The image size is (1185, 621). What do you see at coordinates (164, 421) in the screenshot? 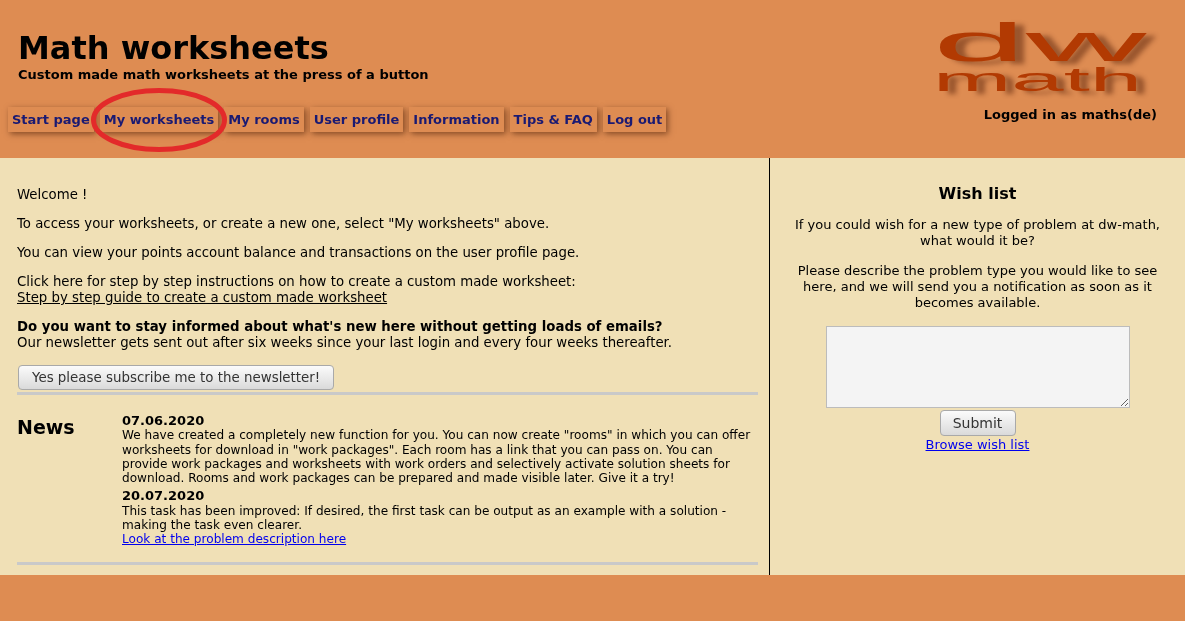
I see `news-date: 07.06.2020` at bounding box center [164, 421].